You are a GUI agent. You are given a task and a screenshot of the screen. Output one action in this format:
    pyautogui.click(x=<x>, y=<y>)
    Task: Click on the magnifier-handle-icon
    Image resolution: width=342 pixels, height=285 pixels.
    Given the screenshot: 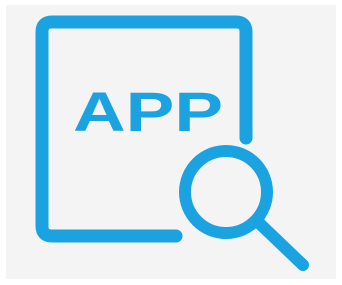 What is the action you would take?
    pyautogui.click(x=280, y=243)
    